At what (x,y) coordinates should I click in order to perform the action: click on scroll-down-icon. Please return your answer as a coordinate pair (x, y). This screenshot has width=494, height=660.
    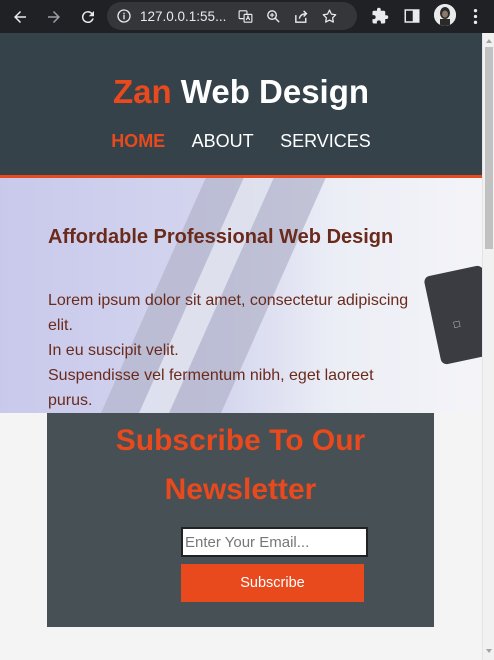
    Looking at the image, I should click on (489, 651).